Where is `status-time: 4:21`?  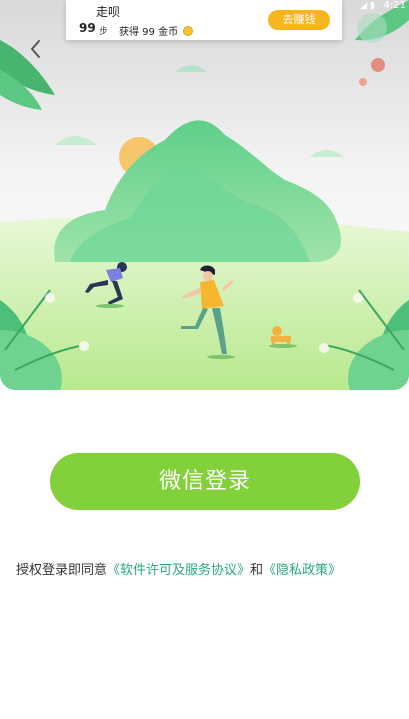 status-time: 4:21 is located at coordinates (394, 5).